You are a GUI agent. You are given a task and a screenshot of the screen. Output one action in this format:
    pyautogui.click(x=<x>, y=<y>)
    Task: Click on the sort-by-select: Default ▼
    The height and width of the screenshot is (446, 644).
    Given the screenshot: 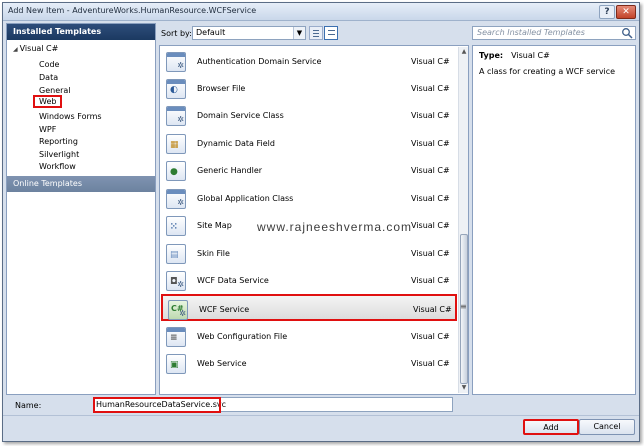 What is the action you would take?
    pyautogui.click(x=249, y=33)
    